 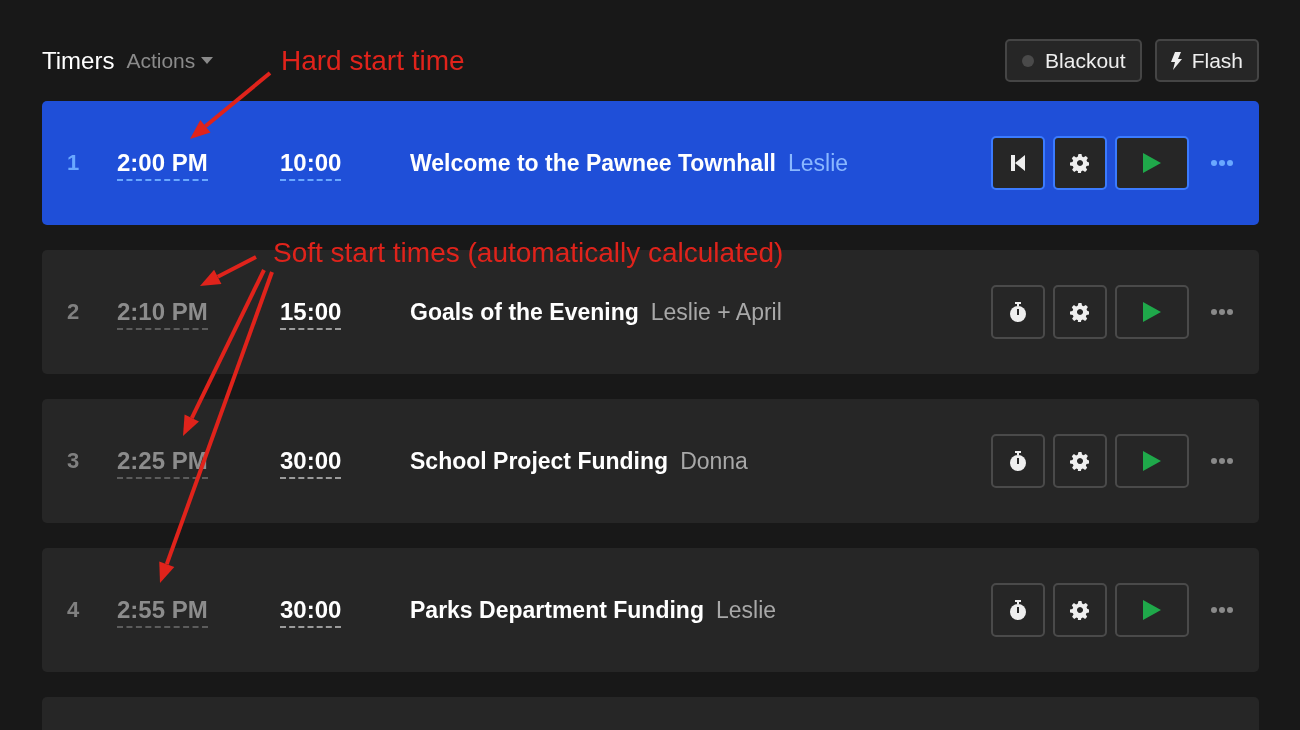 I want to click on annotation-label: Hard start time, so click(x=373, y=61).